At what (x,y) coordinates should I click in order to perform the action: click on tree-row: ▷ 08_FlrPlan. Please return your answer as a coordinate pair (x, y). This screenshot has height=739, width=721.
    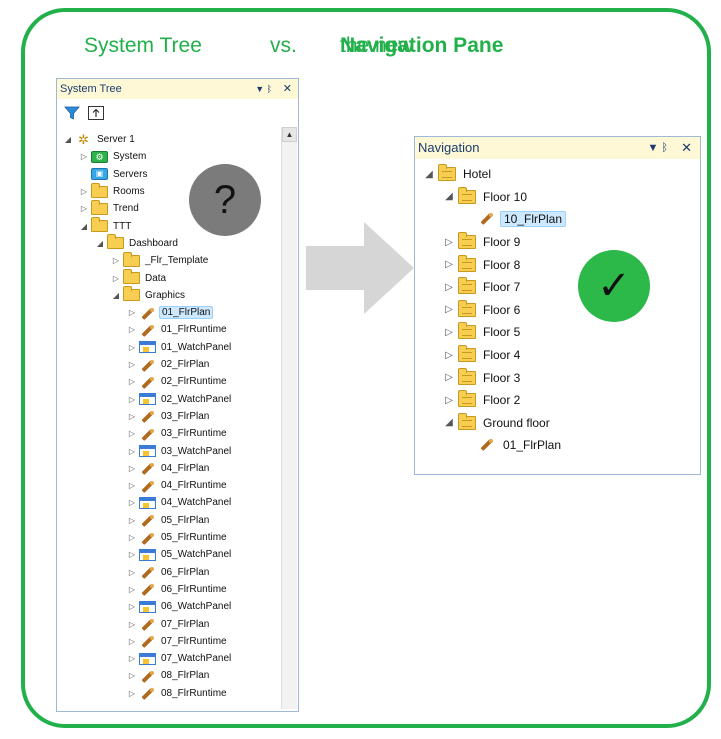
    Looking at the image, I should click on (169, 675).